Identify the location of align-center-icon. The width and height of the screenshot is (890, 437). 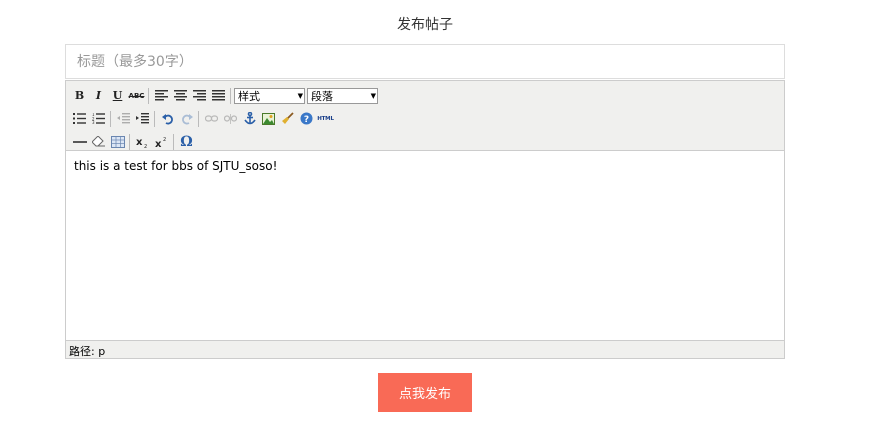
(180, 95).